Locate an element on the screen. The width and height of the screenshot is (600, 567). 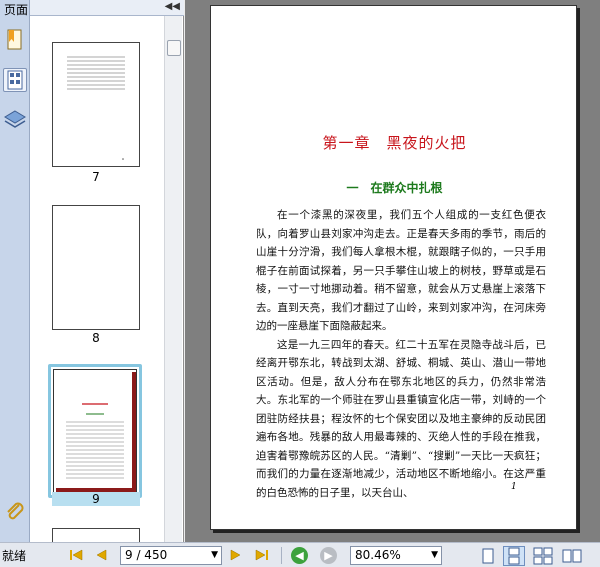
continuous-view-icon is located at coordinates (514, 556).